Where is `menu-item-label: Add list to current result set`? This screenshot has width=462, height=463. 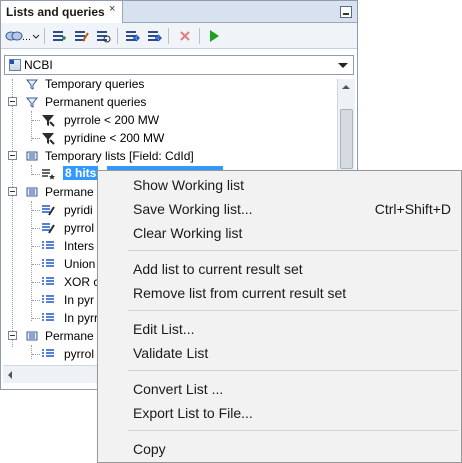 menu-item-label: Add list to current result set is located at coordinates (218, 269).